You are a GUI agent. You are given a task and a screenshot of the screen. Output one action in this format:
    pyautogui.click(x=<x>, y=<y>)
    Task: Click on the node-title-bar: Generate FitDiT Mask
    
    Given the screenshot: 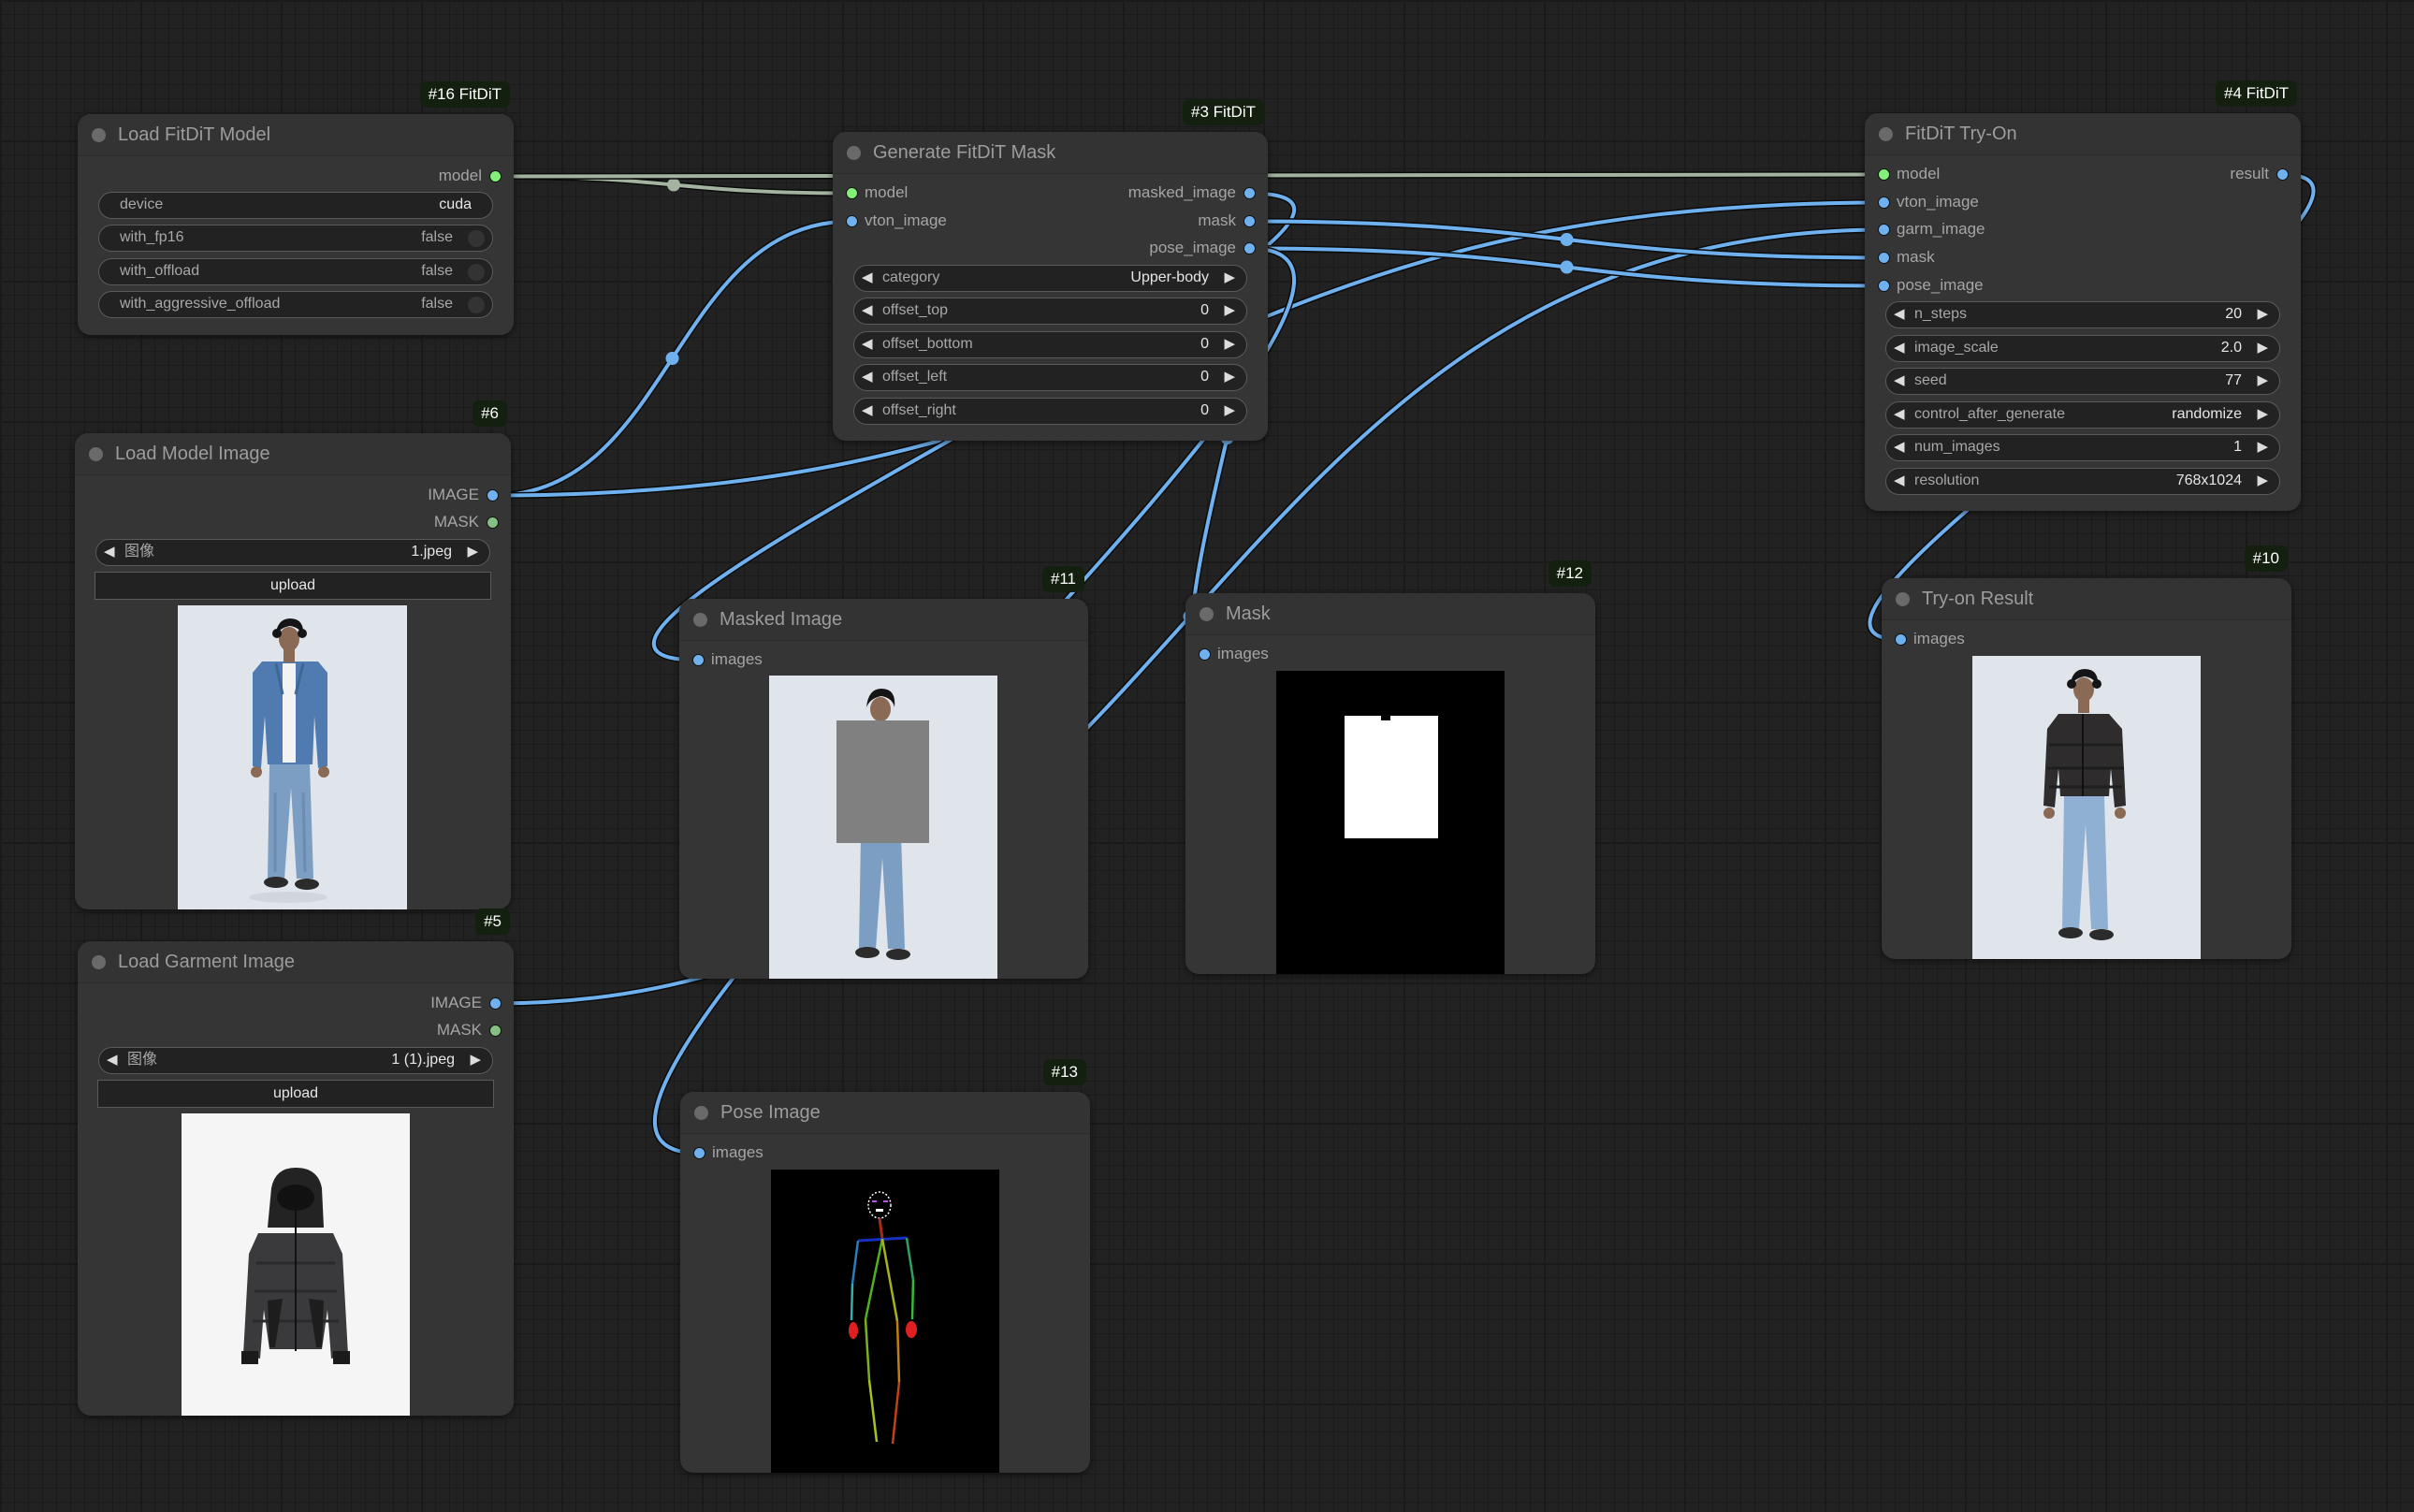 What is the action you would take?
    pyautogui.click(x=1050, y=153)
    